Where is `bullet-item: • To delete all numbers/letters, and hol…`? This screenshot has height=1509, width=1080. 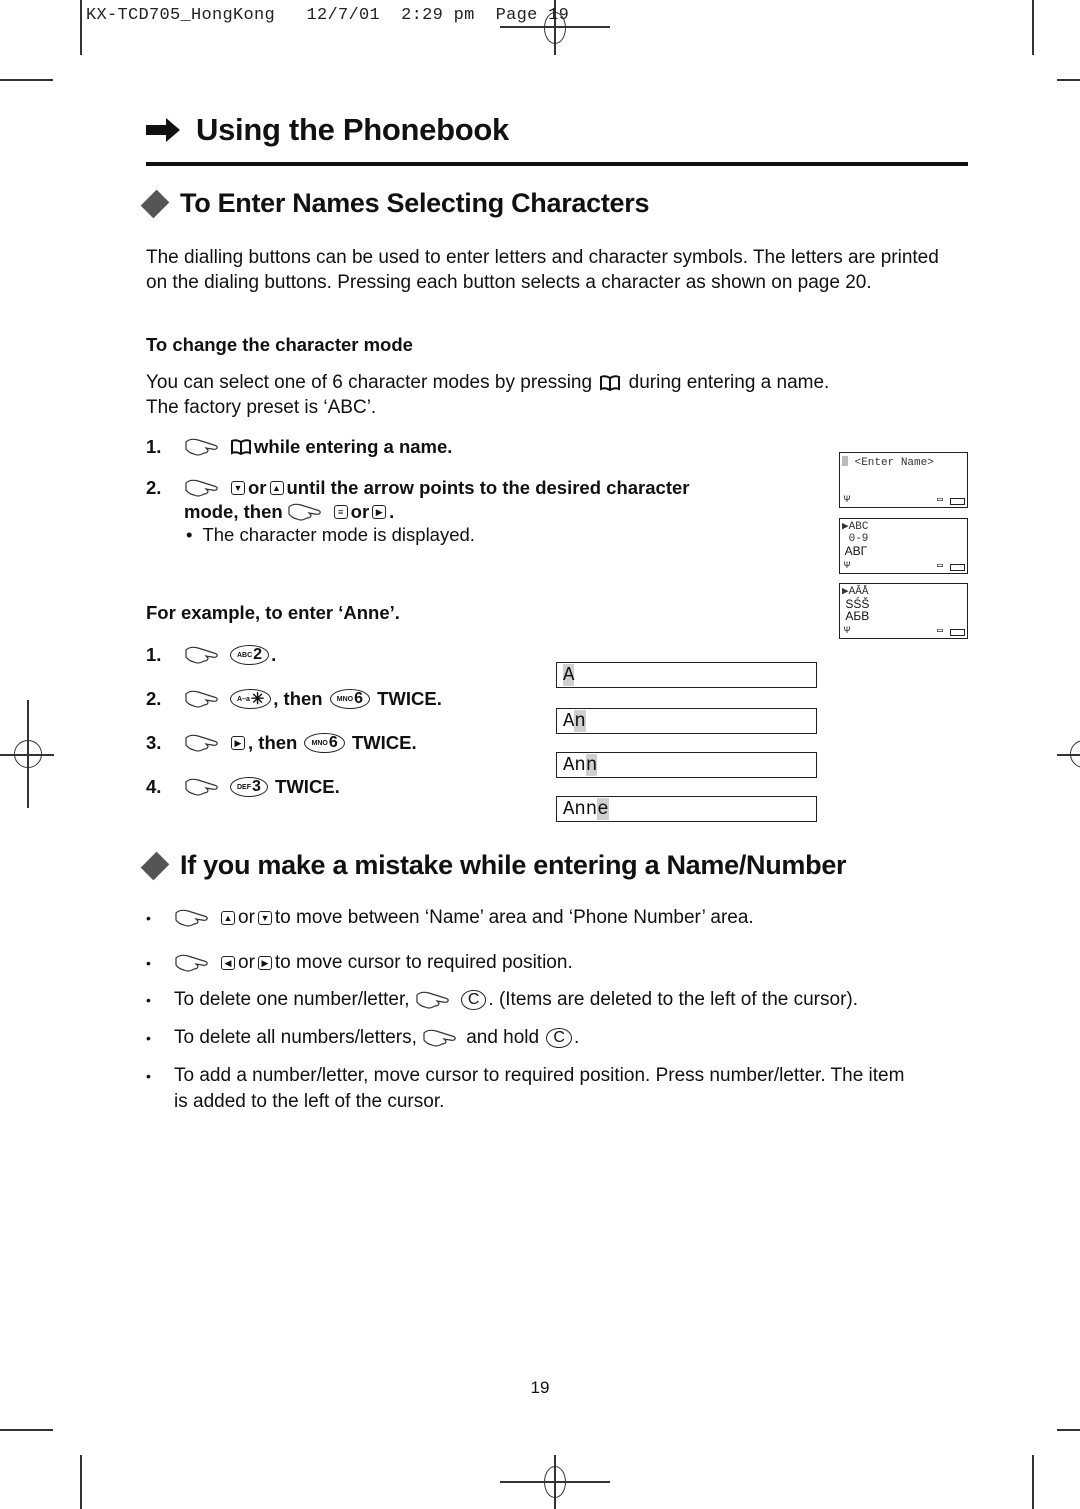
bullet-item: • To delete all numbers/letters, and hol… is located at coordinates (362, 1038).